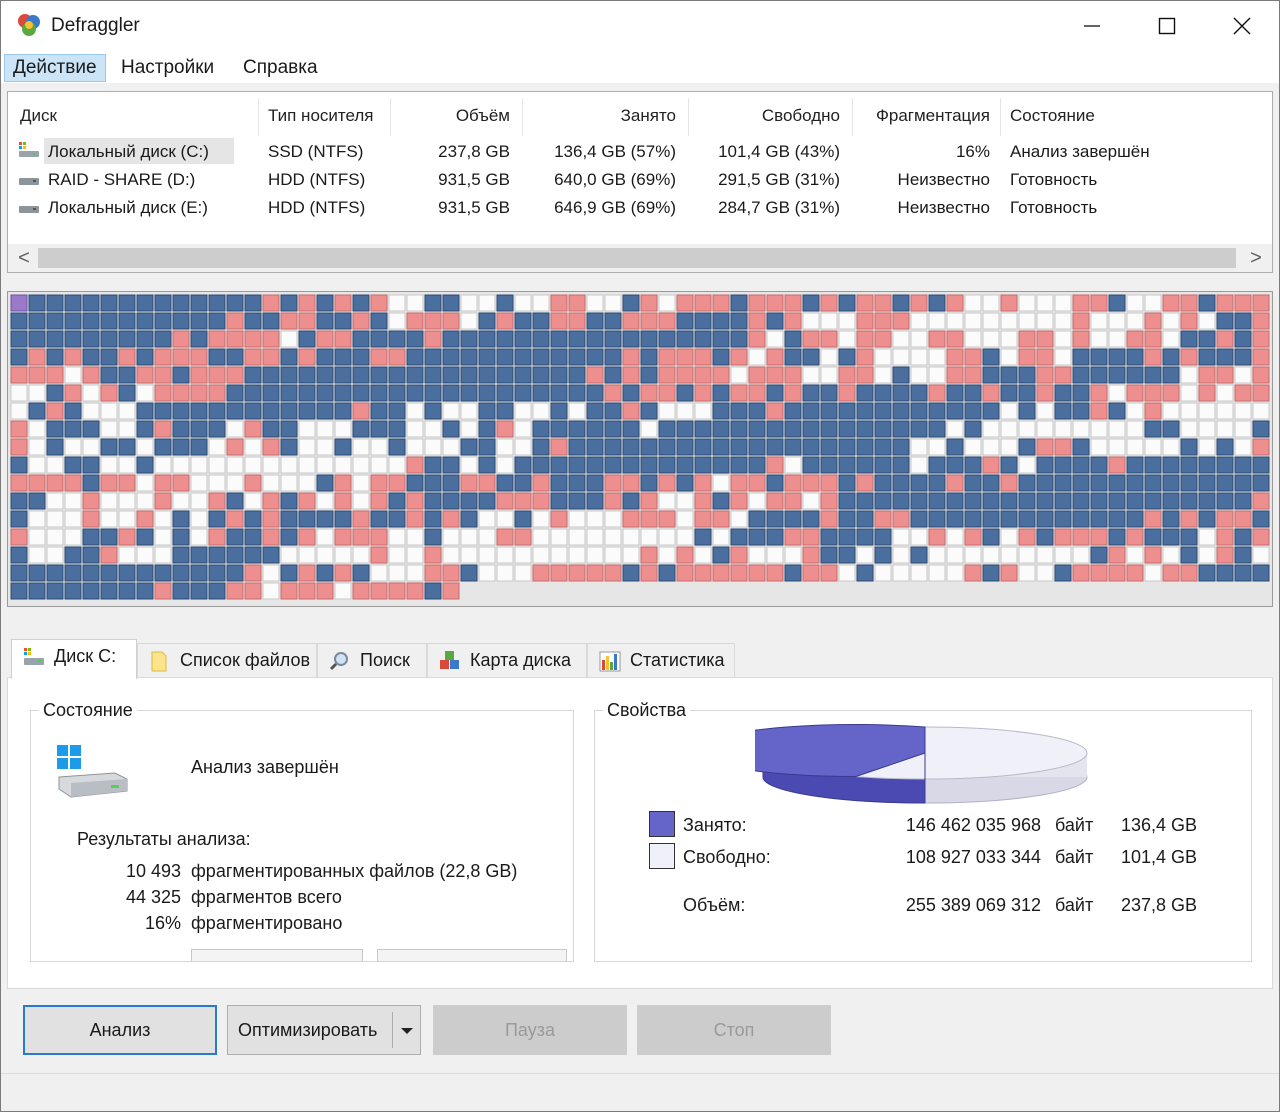  I want to click on maximize-button, so click(1166, 26).